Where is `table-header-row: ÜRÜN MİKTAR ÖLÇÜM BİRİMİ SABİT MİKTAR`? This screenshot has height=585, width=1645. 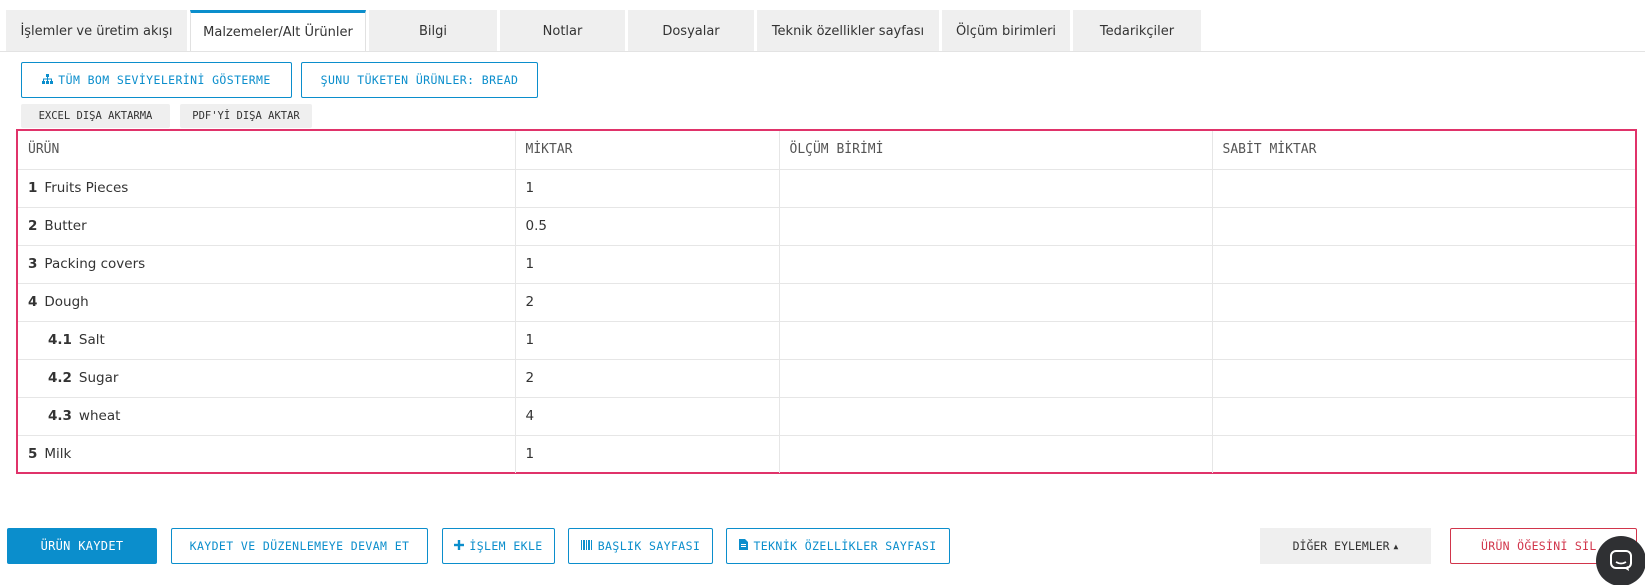
table-header-row: ÜRÜN MİKTAR ÖLÇÜM BİRİMİ SABİT MİKTAR is located at coordinates (826, 150).